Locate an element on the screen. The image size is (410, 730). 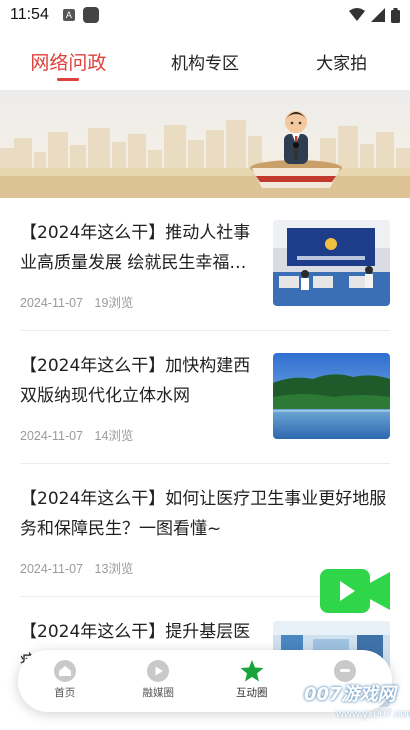
article-meta: 2024-11-07 13浏览 is located at coordinates (76, 567).